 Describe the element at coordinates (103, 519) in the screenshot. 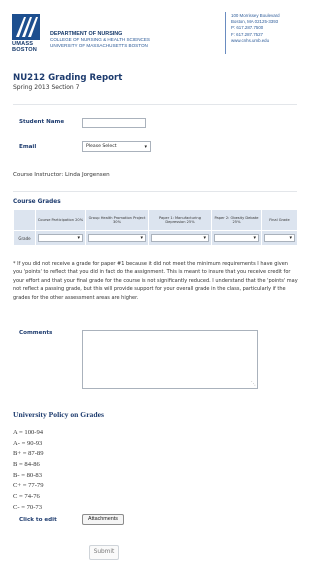

I see `attachments-button: Attachments` at that location.